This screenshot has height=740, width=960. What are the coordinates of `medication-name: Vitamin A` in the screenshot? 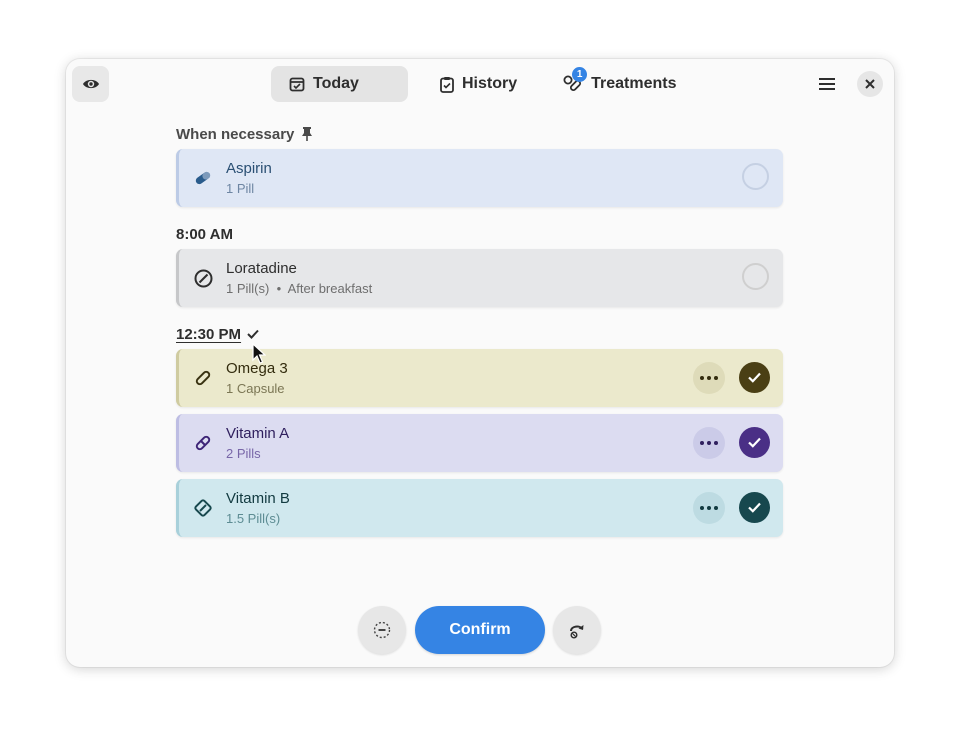 It's located at (258, 433).